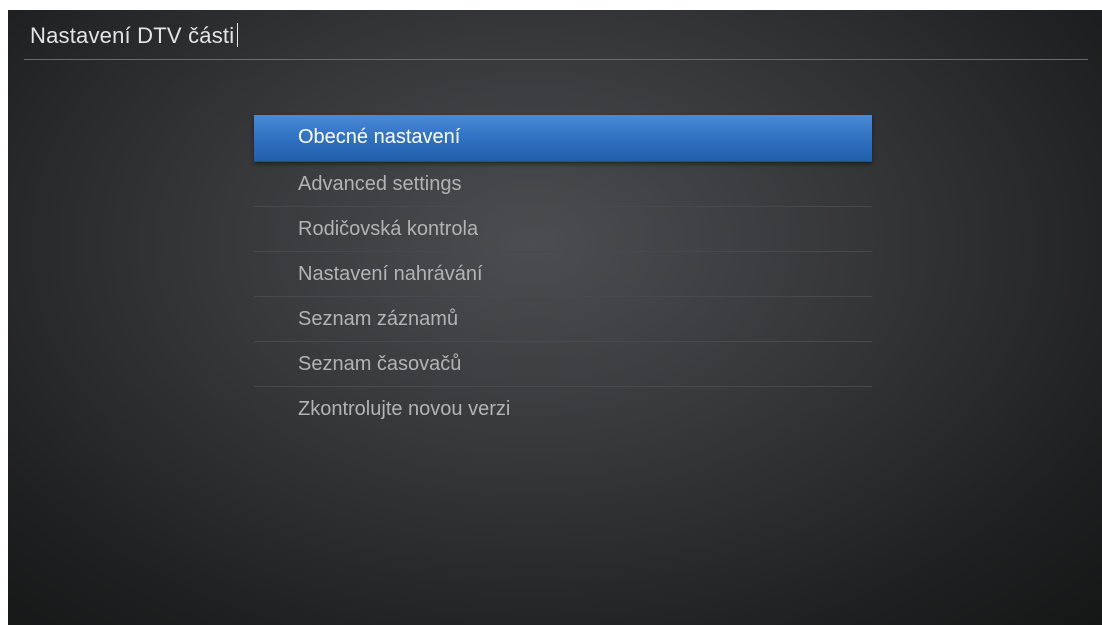 The image size is (1102, 625). What do you see at coordinates (563, 138) in the screenshot?
I see `menu-item-general-settings: Obecné nastavení` at bounding box center [563, 138].